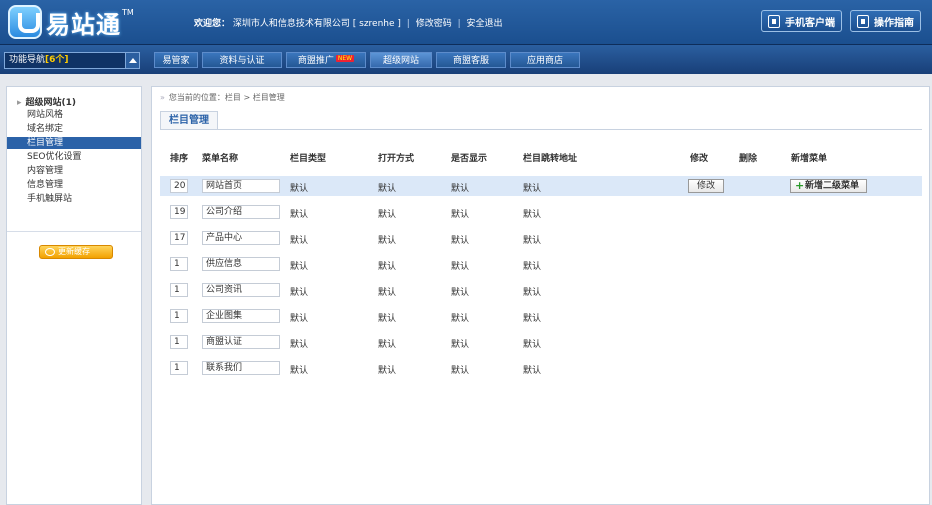 Image resolution: width=932 pixels, height=505 pixels. What do you see at coordinates (128, 12) in the screenshot?
I see `logo-trademark: TM` at bounding box center [128, 12].